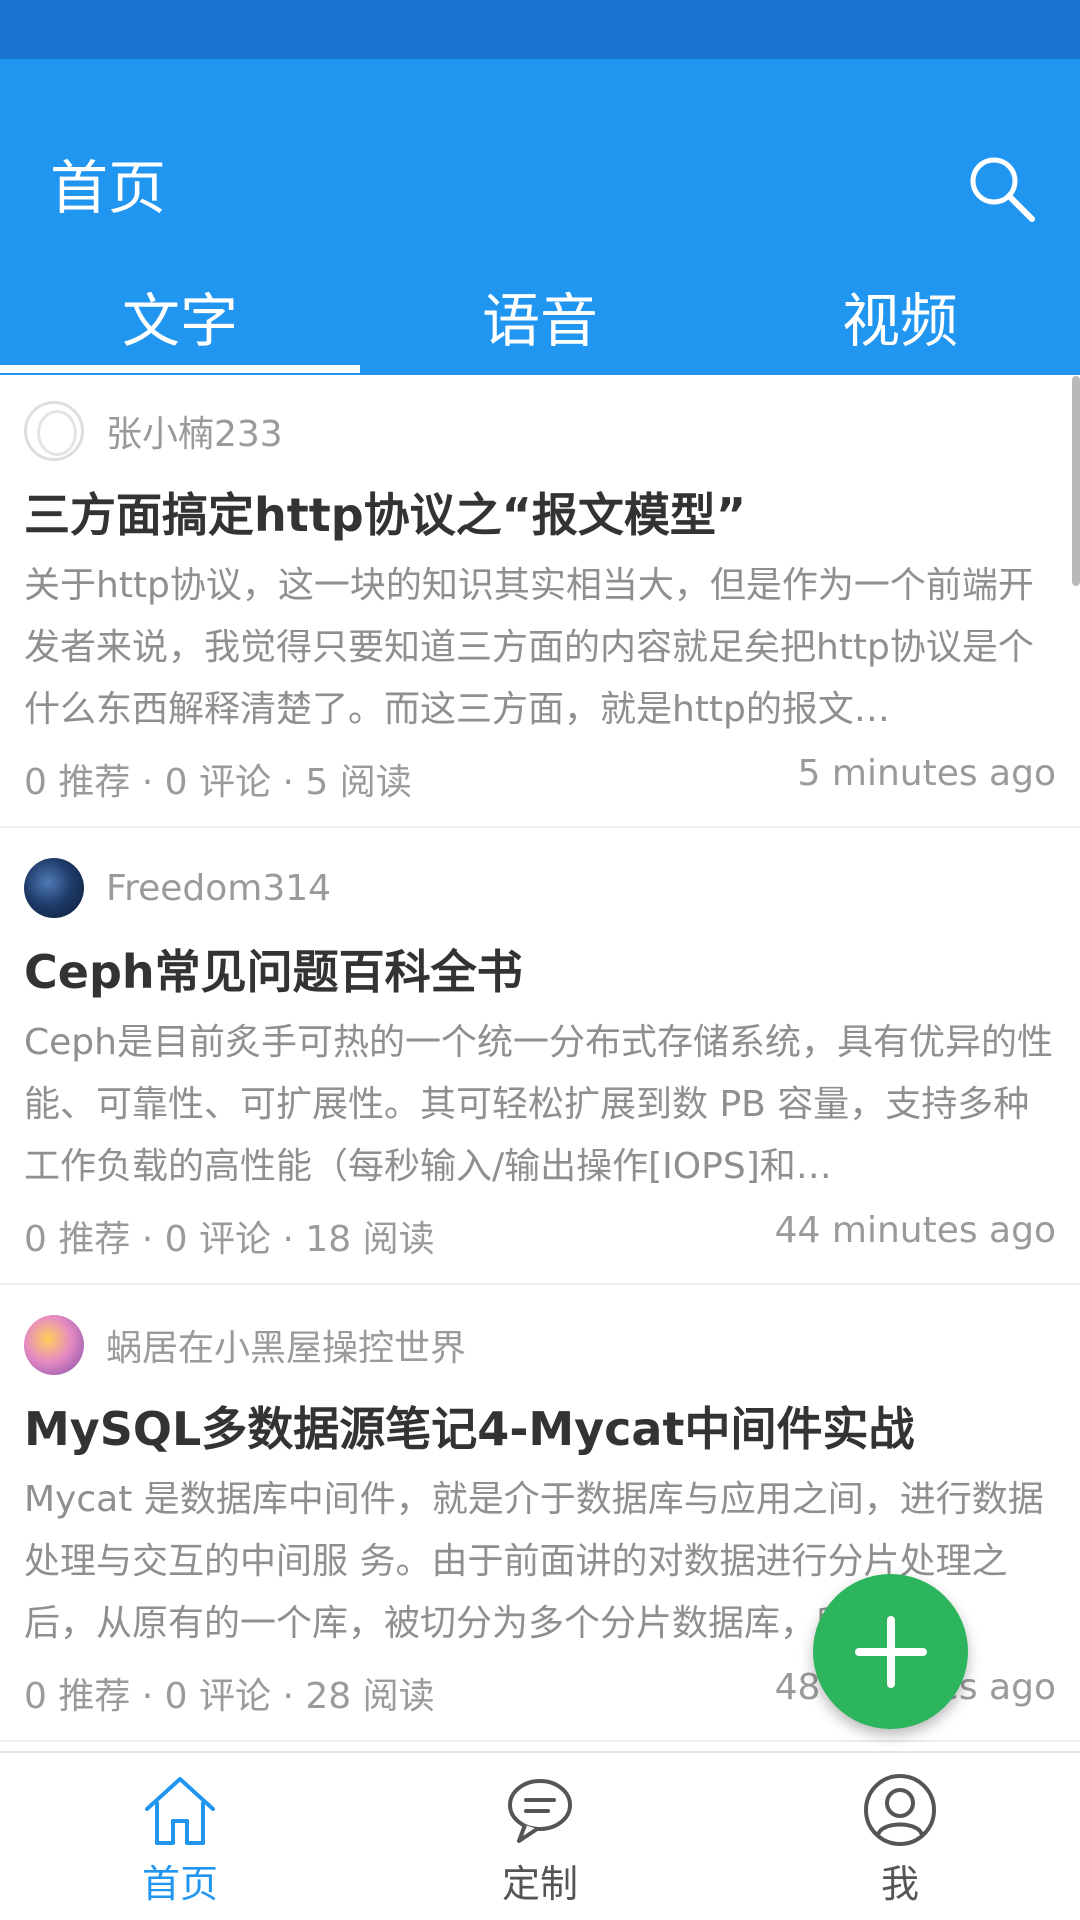  What do you see at coordinates (179, 1884) in the screenshot?
I see `nav-home-label: 首页` at bounding box center [179, 1884].